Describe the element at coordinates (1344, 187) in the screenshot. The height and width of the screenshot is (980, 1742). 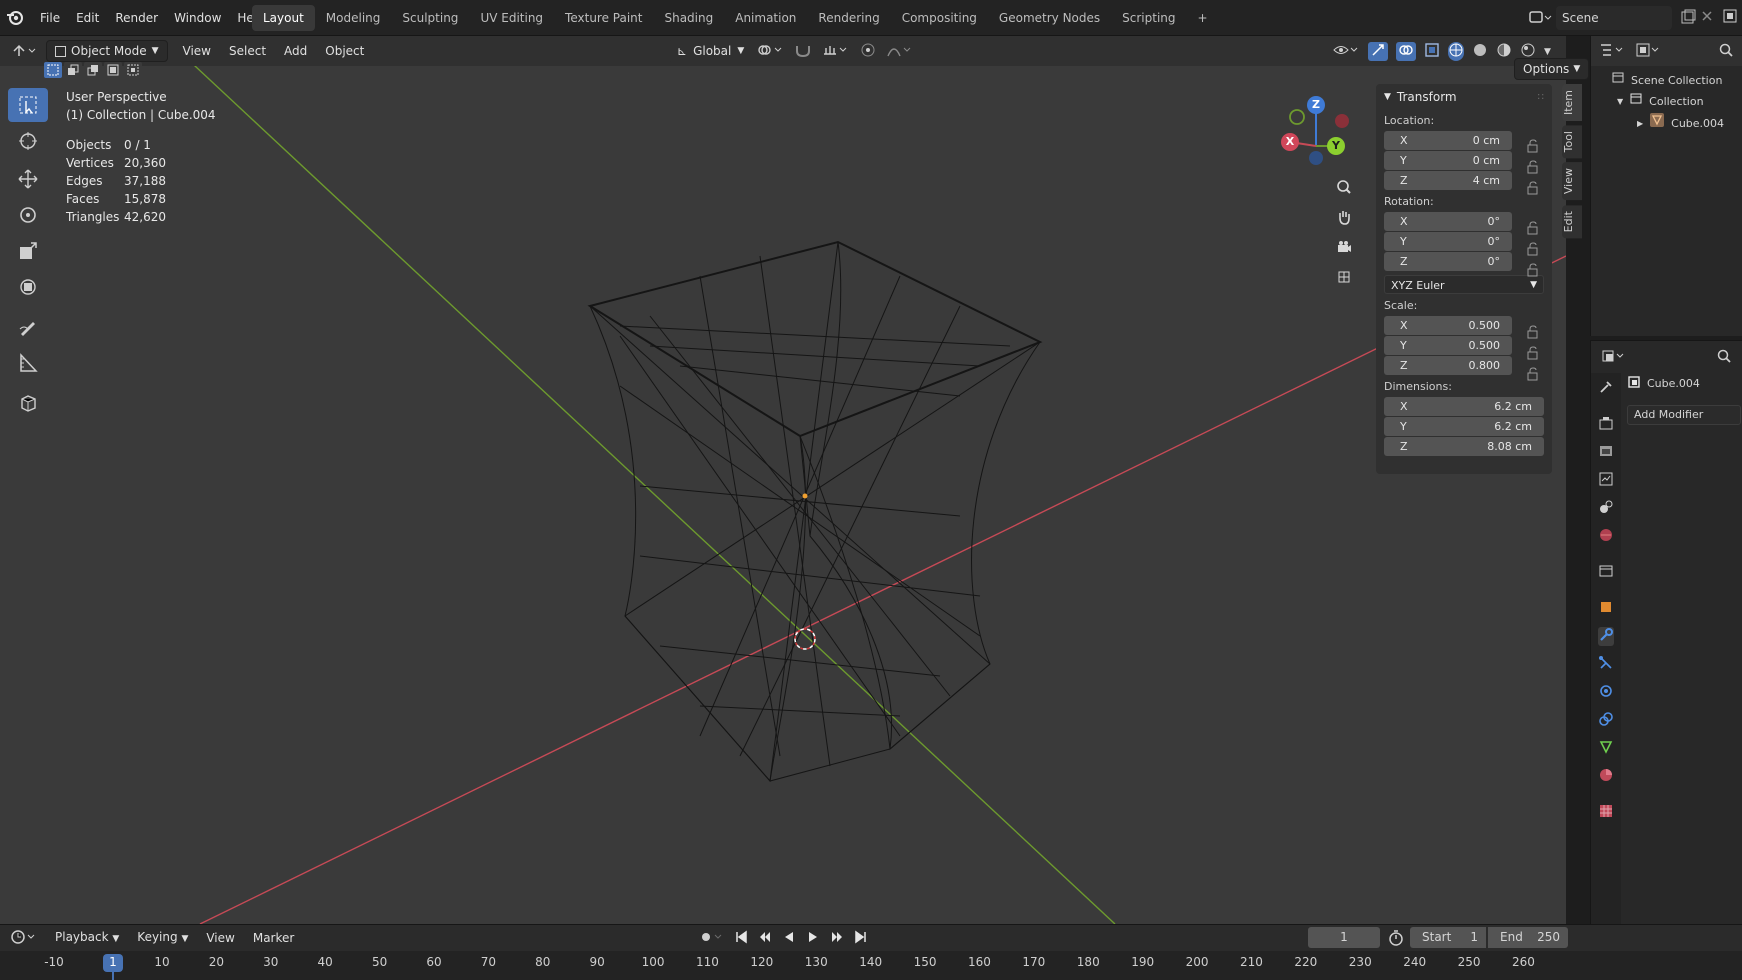
I see `zoom-icon` at that location.